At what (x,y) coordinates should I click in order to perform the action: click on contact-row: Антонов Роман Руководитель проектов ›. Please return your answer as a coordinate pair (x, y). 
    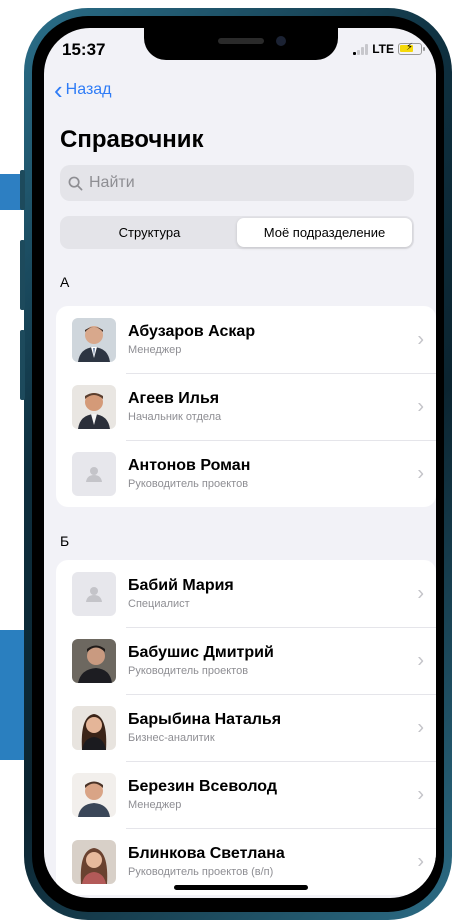
    Looking at the image, I should click on (246, 473).